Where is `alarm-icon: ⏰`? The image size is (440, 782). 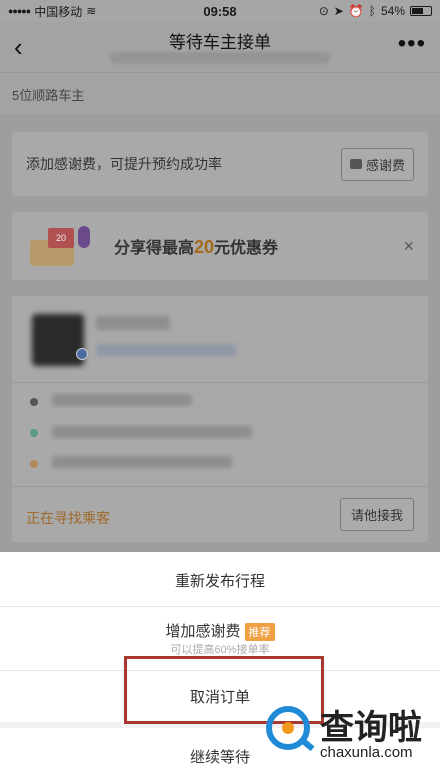
alarm-icon: ⏰ is located at coordinates (356, 11).